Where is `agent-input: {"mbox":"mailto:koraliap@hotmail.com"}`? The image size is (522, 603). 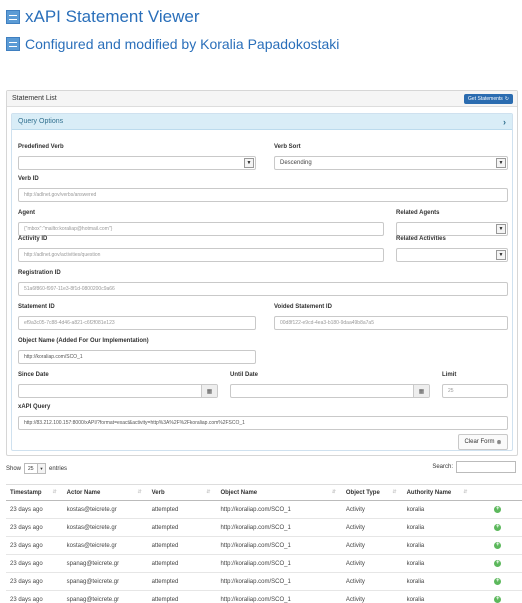
agent-input: {"mbox":"mailto:koraliap@hotmail.com"} is located at coordinates (201, 229).